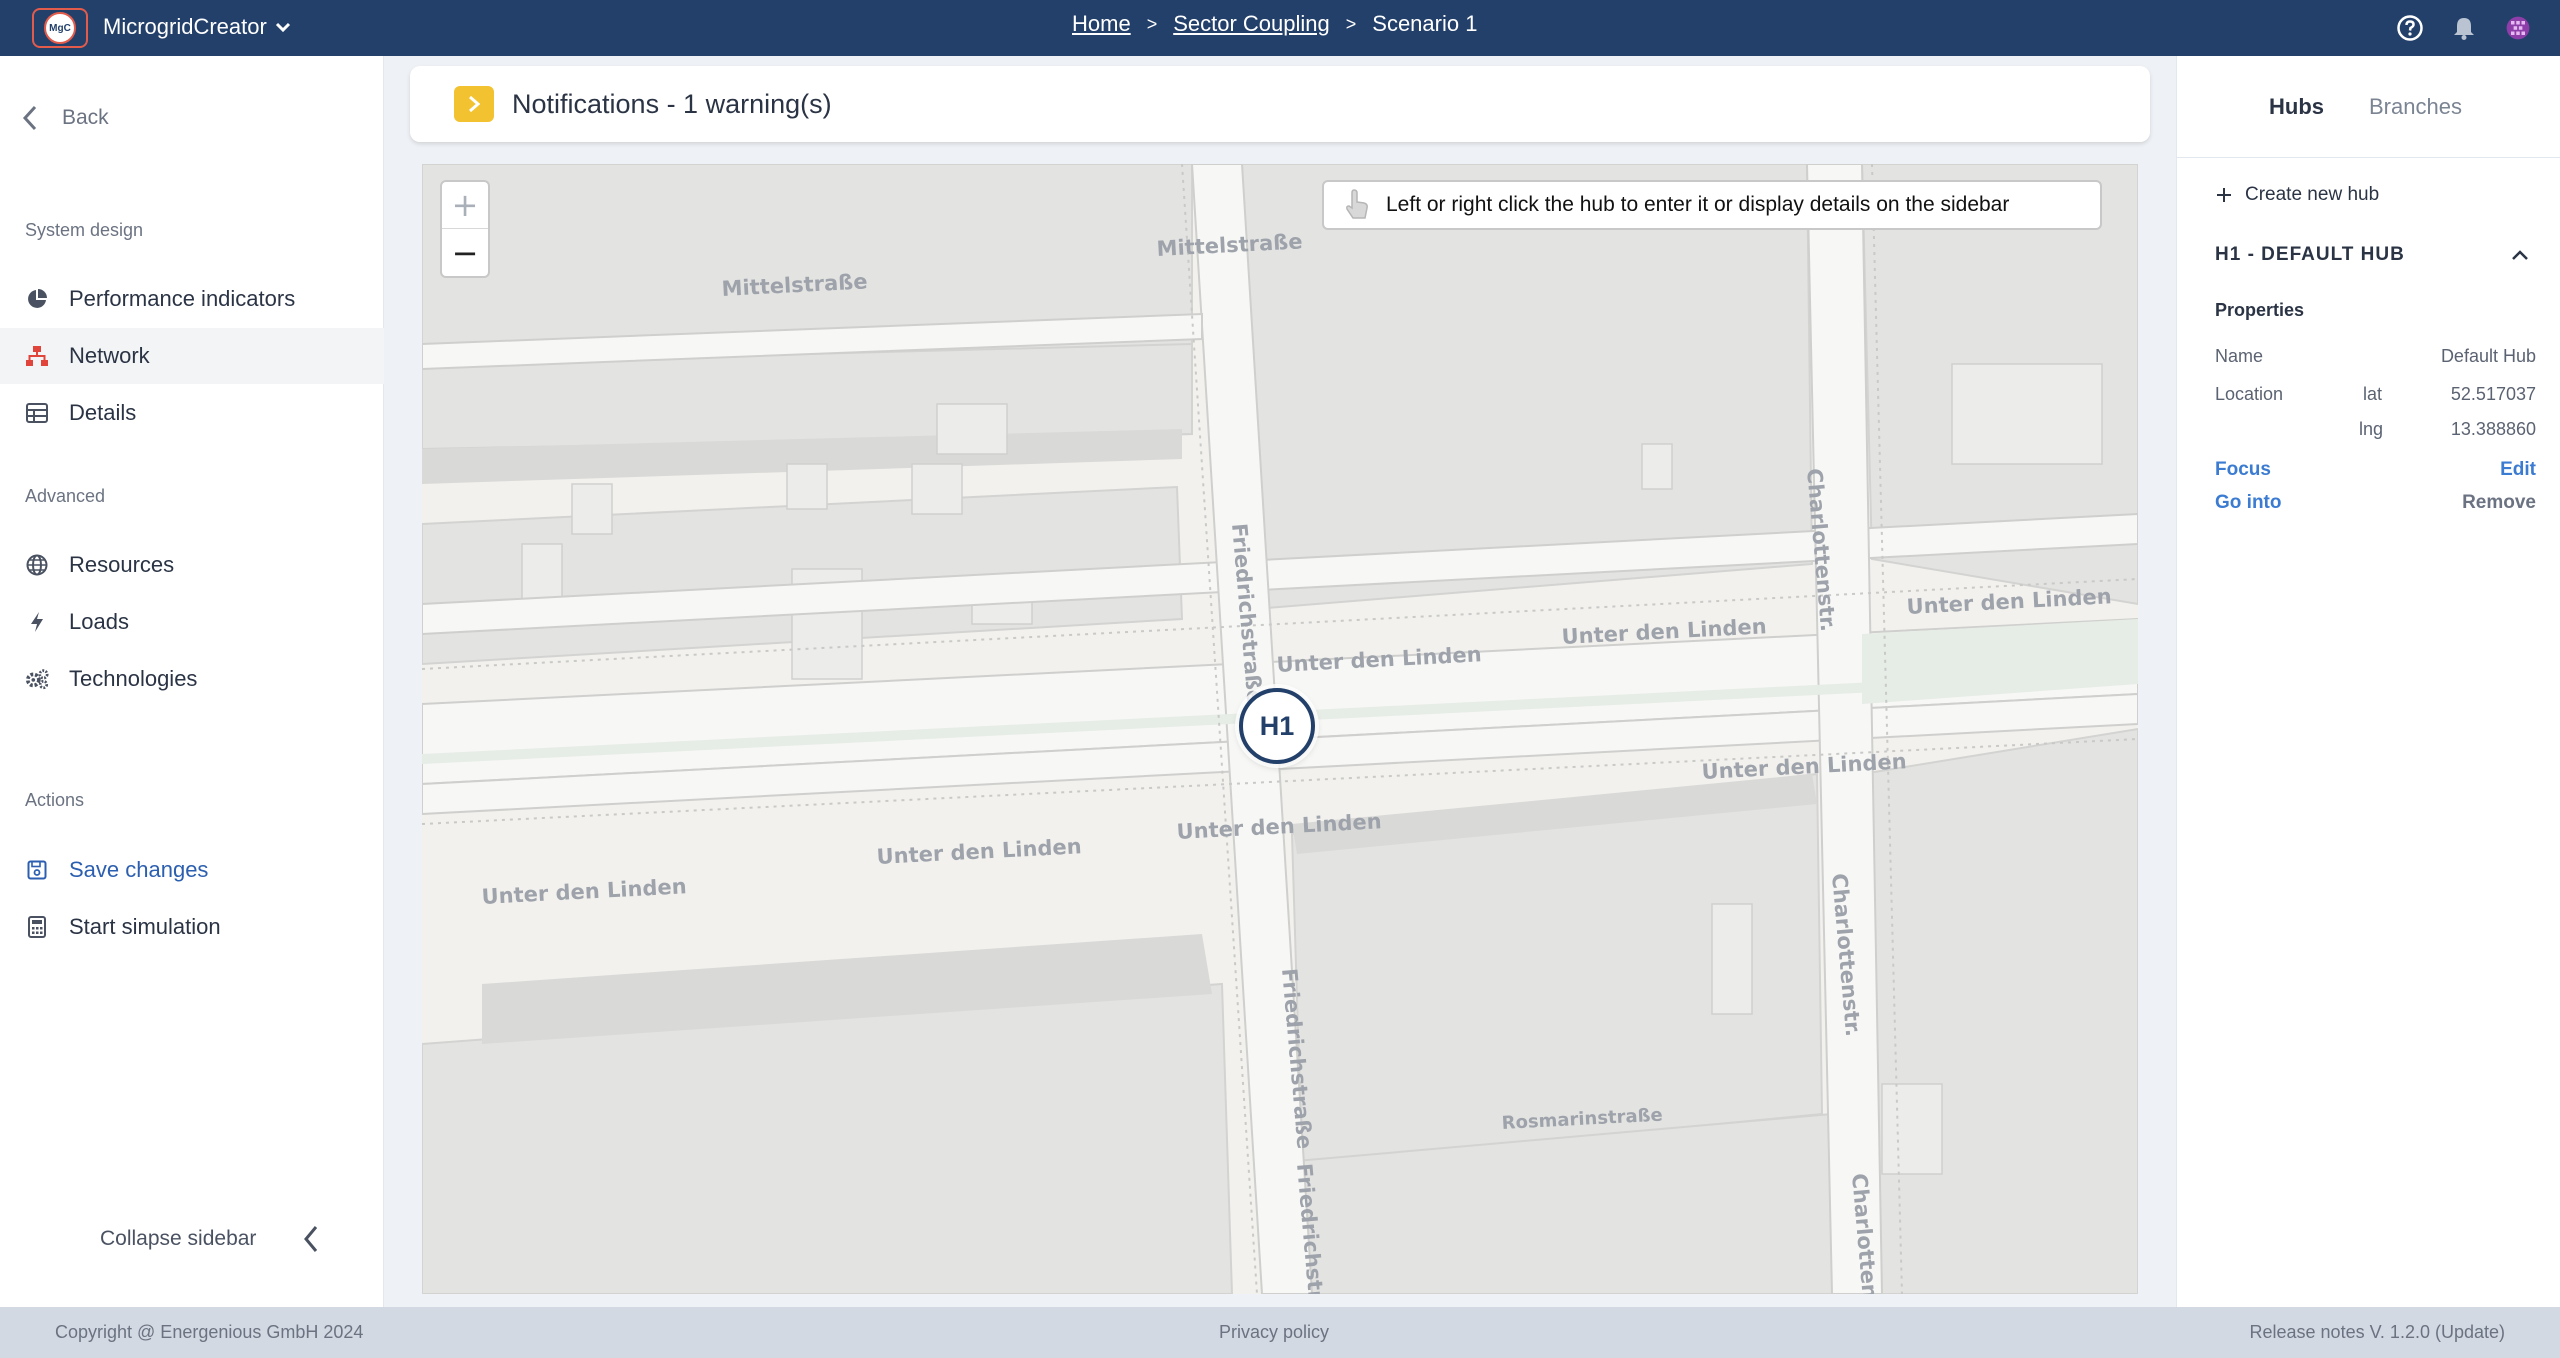 The height and width of the screenshot is (1358, 2560). Describe the element at coordinates (192, 622) in the screenshot. I see `sidebar-item-loads: Loads` at that location.